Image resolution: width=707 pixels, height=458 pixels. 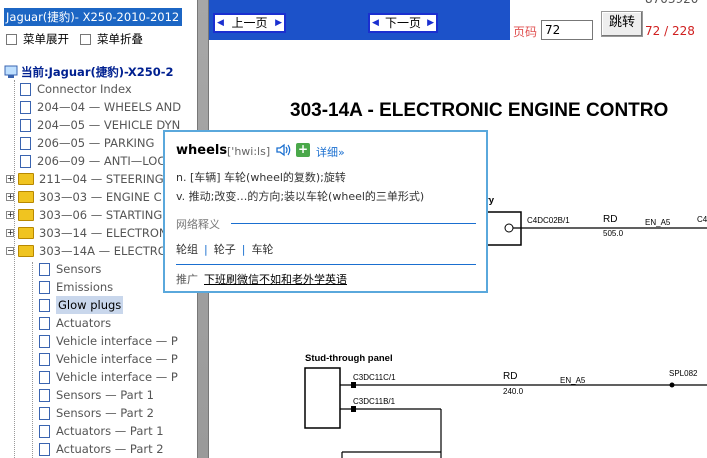 I want to click on tree-item-label: 204—05 — VEHICLE DYN, so click(x=109, y=125).